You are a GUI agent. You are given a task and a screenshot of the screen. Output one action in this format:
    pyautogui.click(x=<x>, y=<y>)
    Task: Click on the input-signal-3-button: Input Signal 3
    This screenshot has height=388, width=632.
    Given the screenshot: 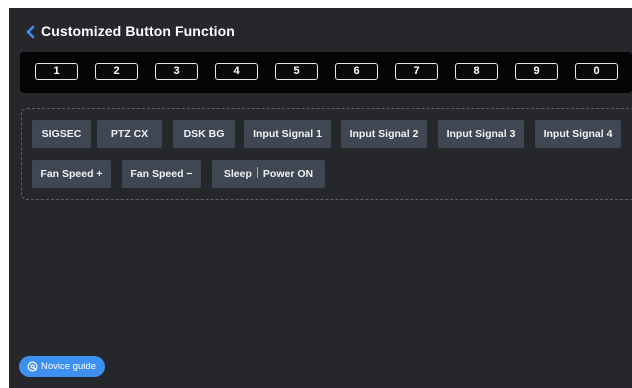 What is the action you would take?
    pyautogui.click(x=481, y=134)
    